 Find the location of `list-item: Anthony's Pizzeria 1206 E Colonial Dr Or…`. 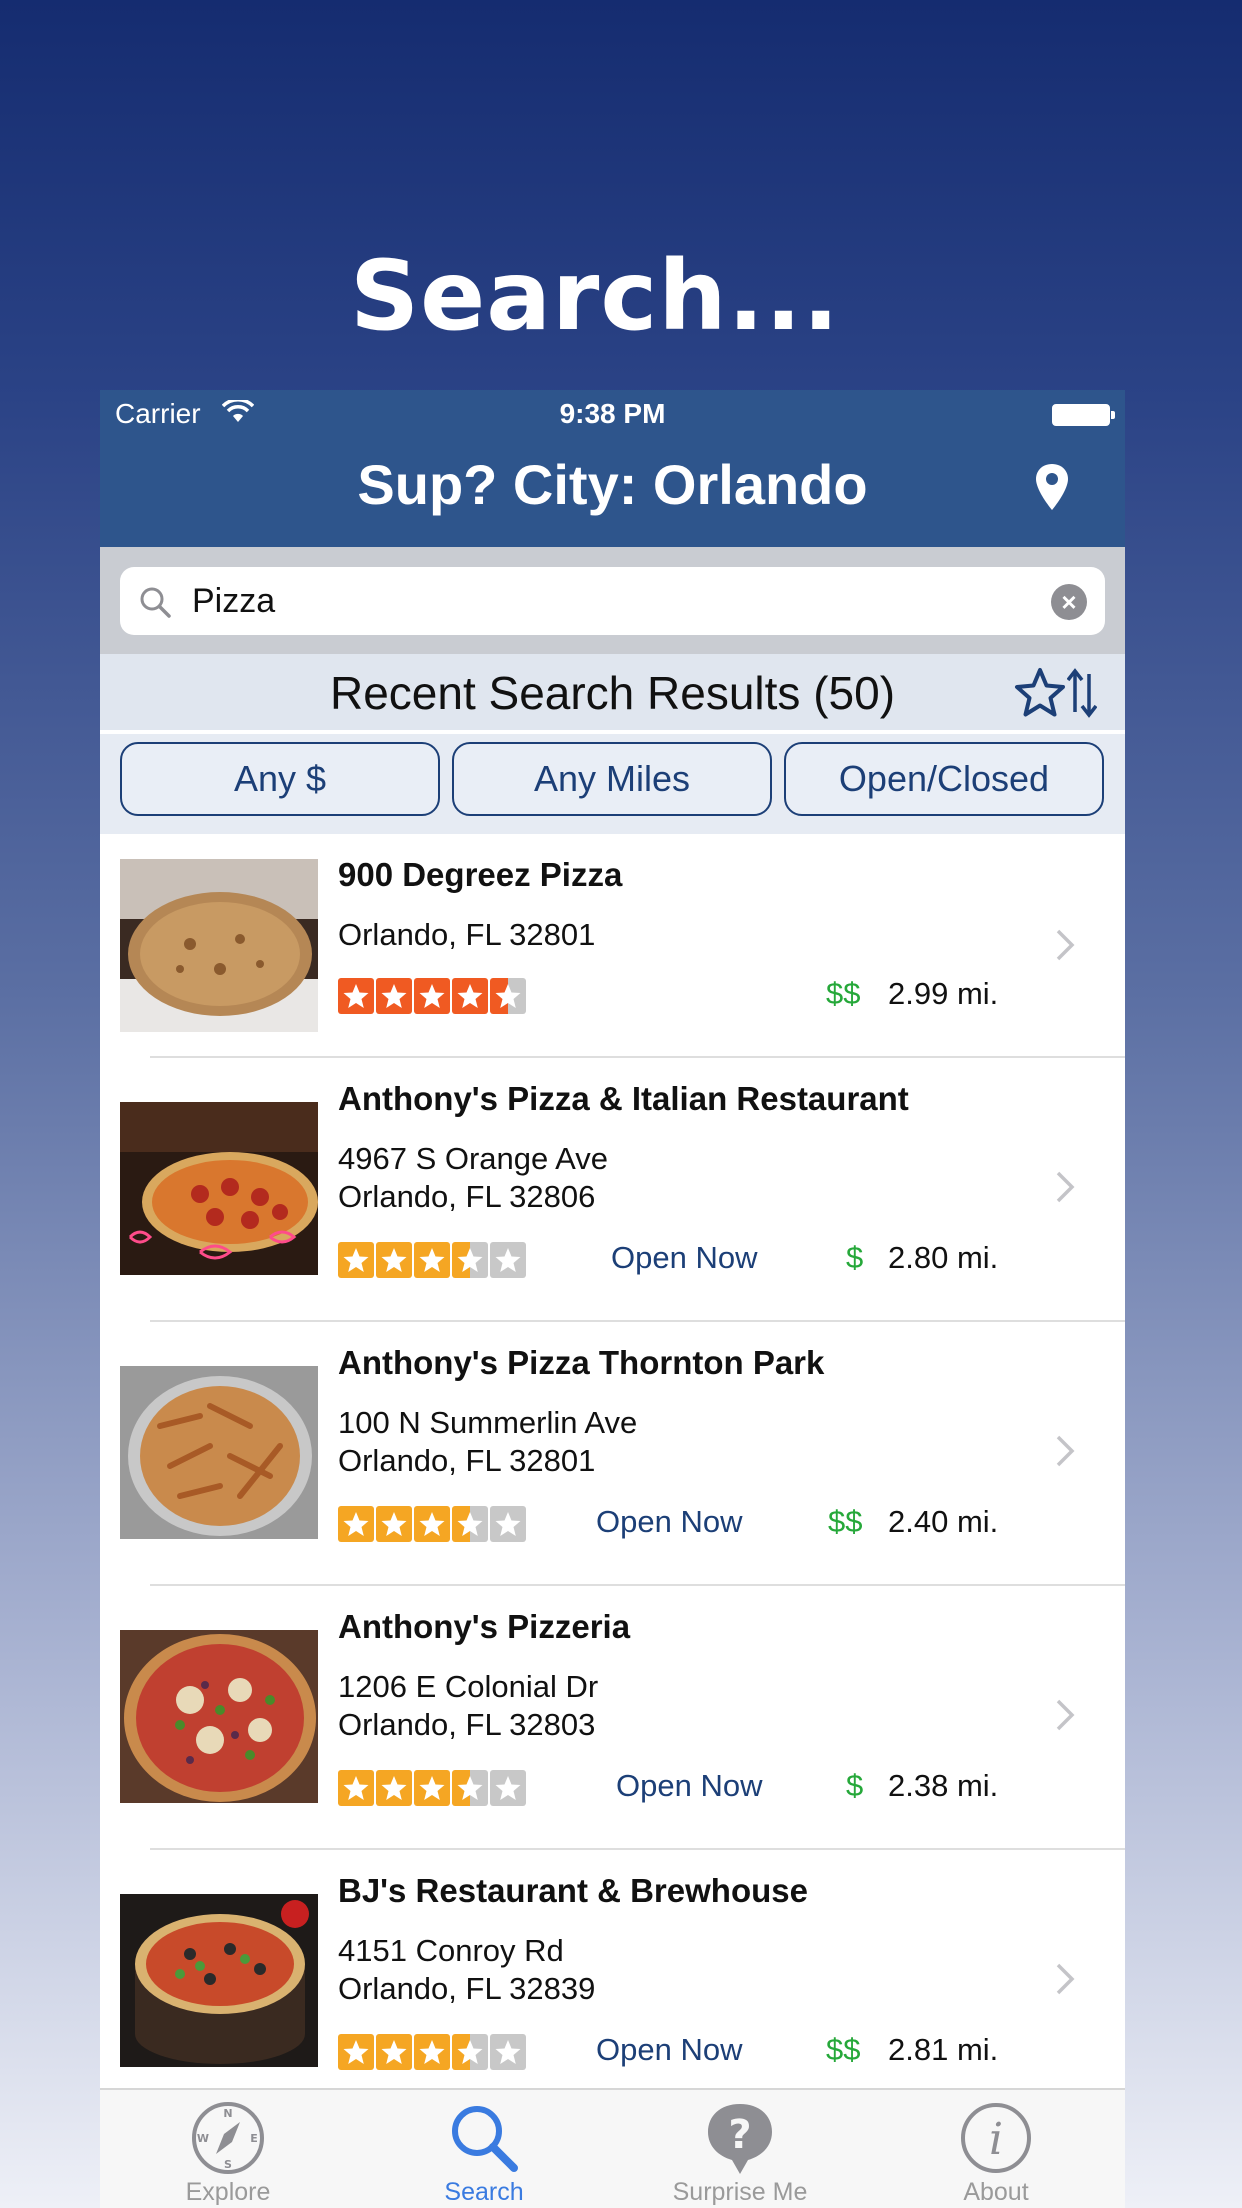

list-item: Anthony's Pizzeria 1206 E Colonial Dr Or… is located at coordinates (612, 1718).